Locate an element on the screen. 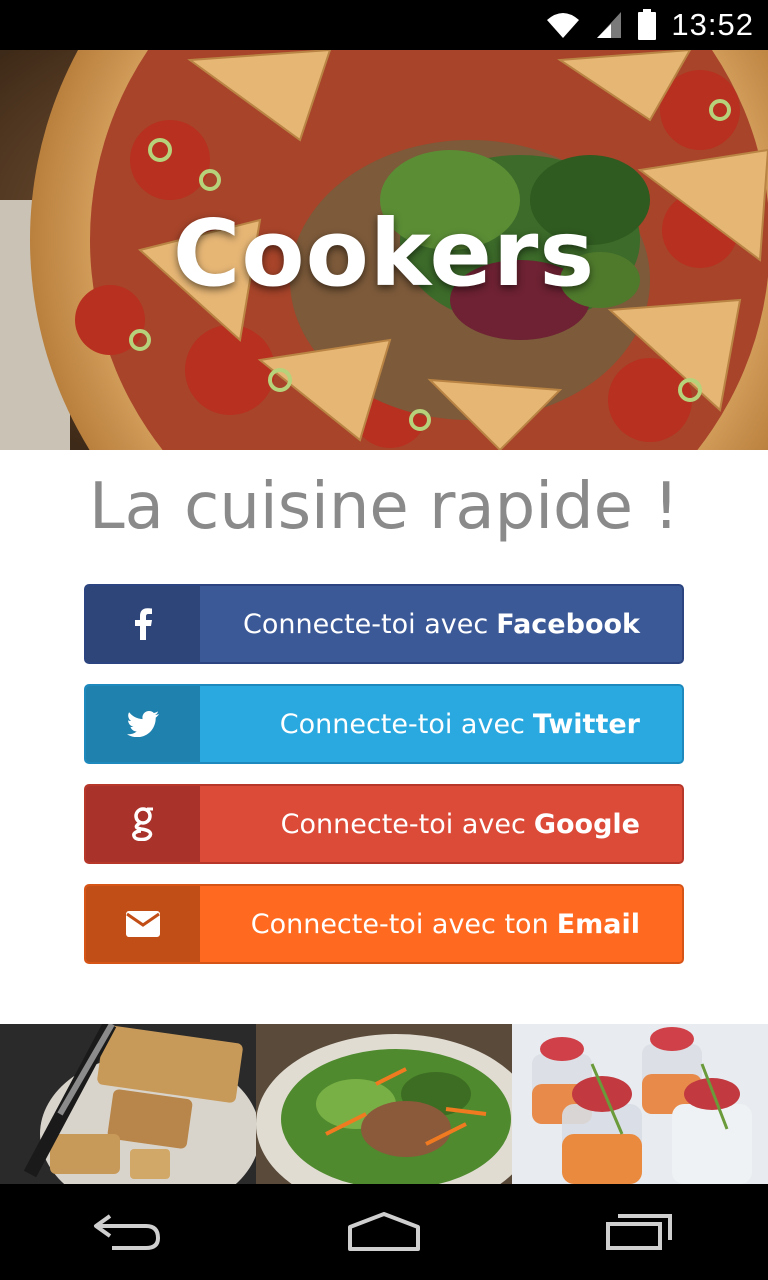 This screenshot has height=1280, width=768. facebook-login-label: Connecte-toi avec Facebook is located at coordinates (441, 624).